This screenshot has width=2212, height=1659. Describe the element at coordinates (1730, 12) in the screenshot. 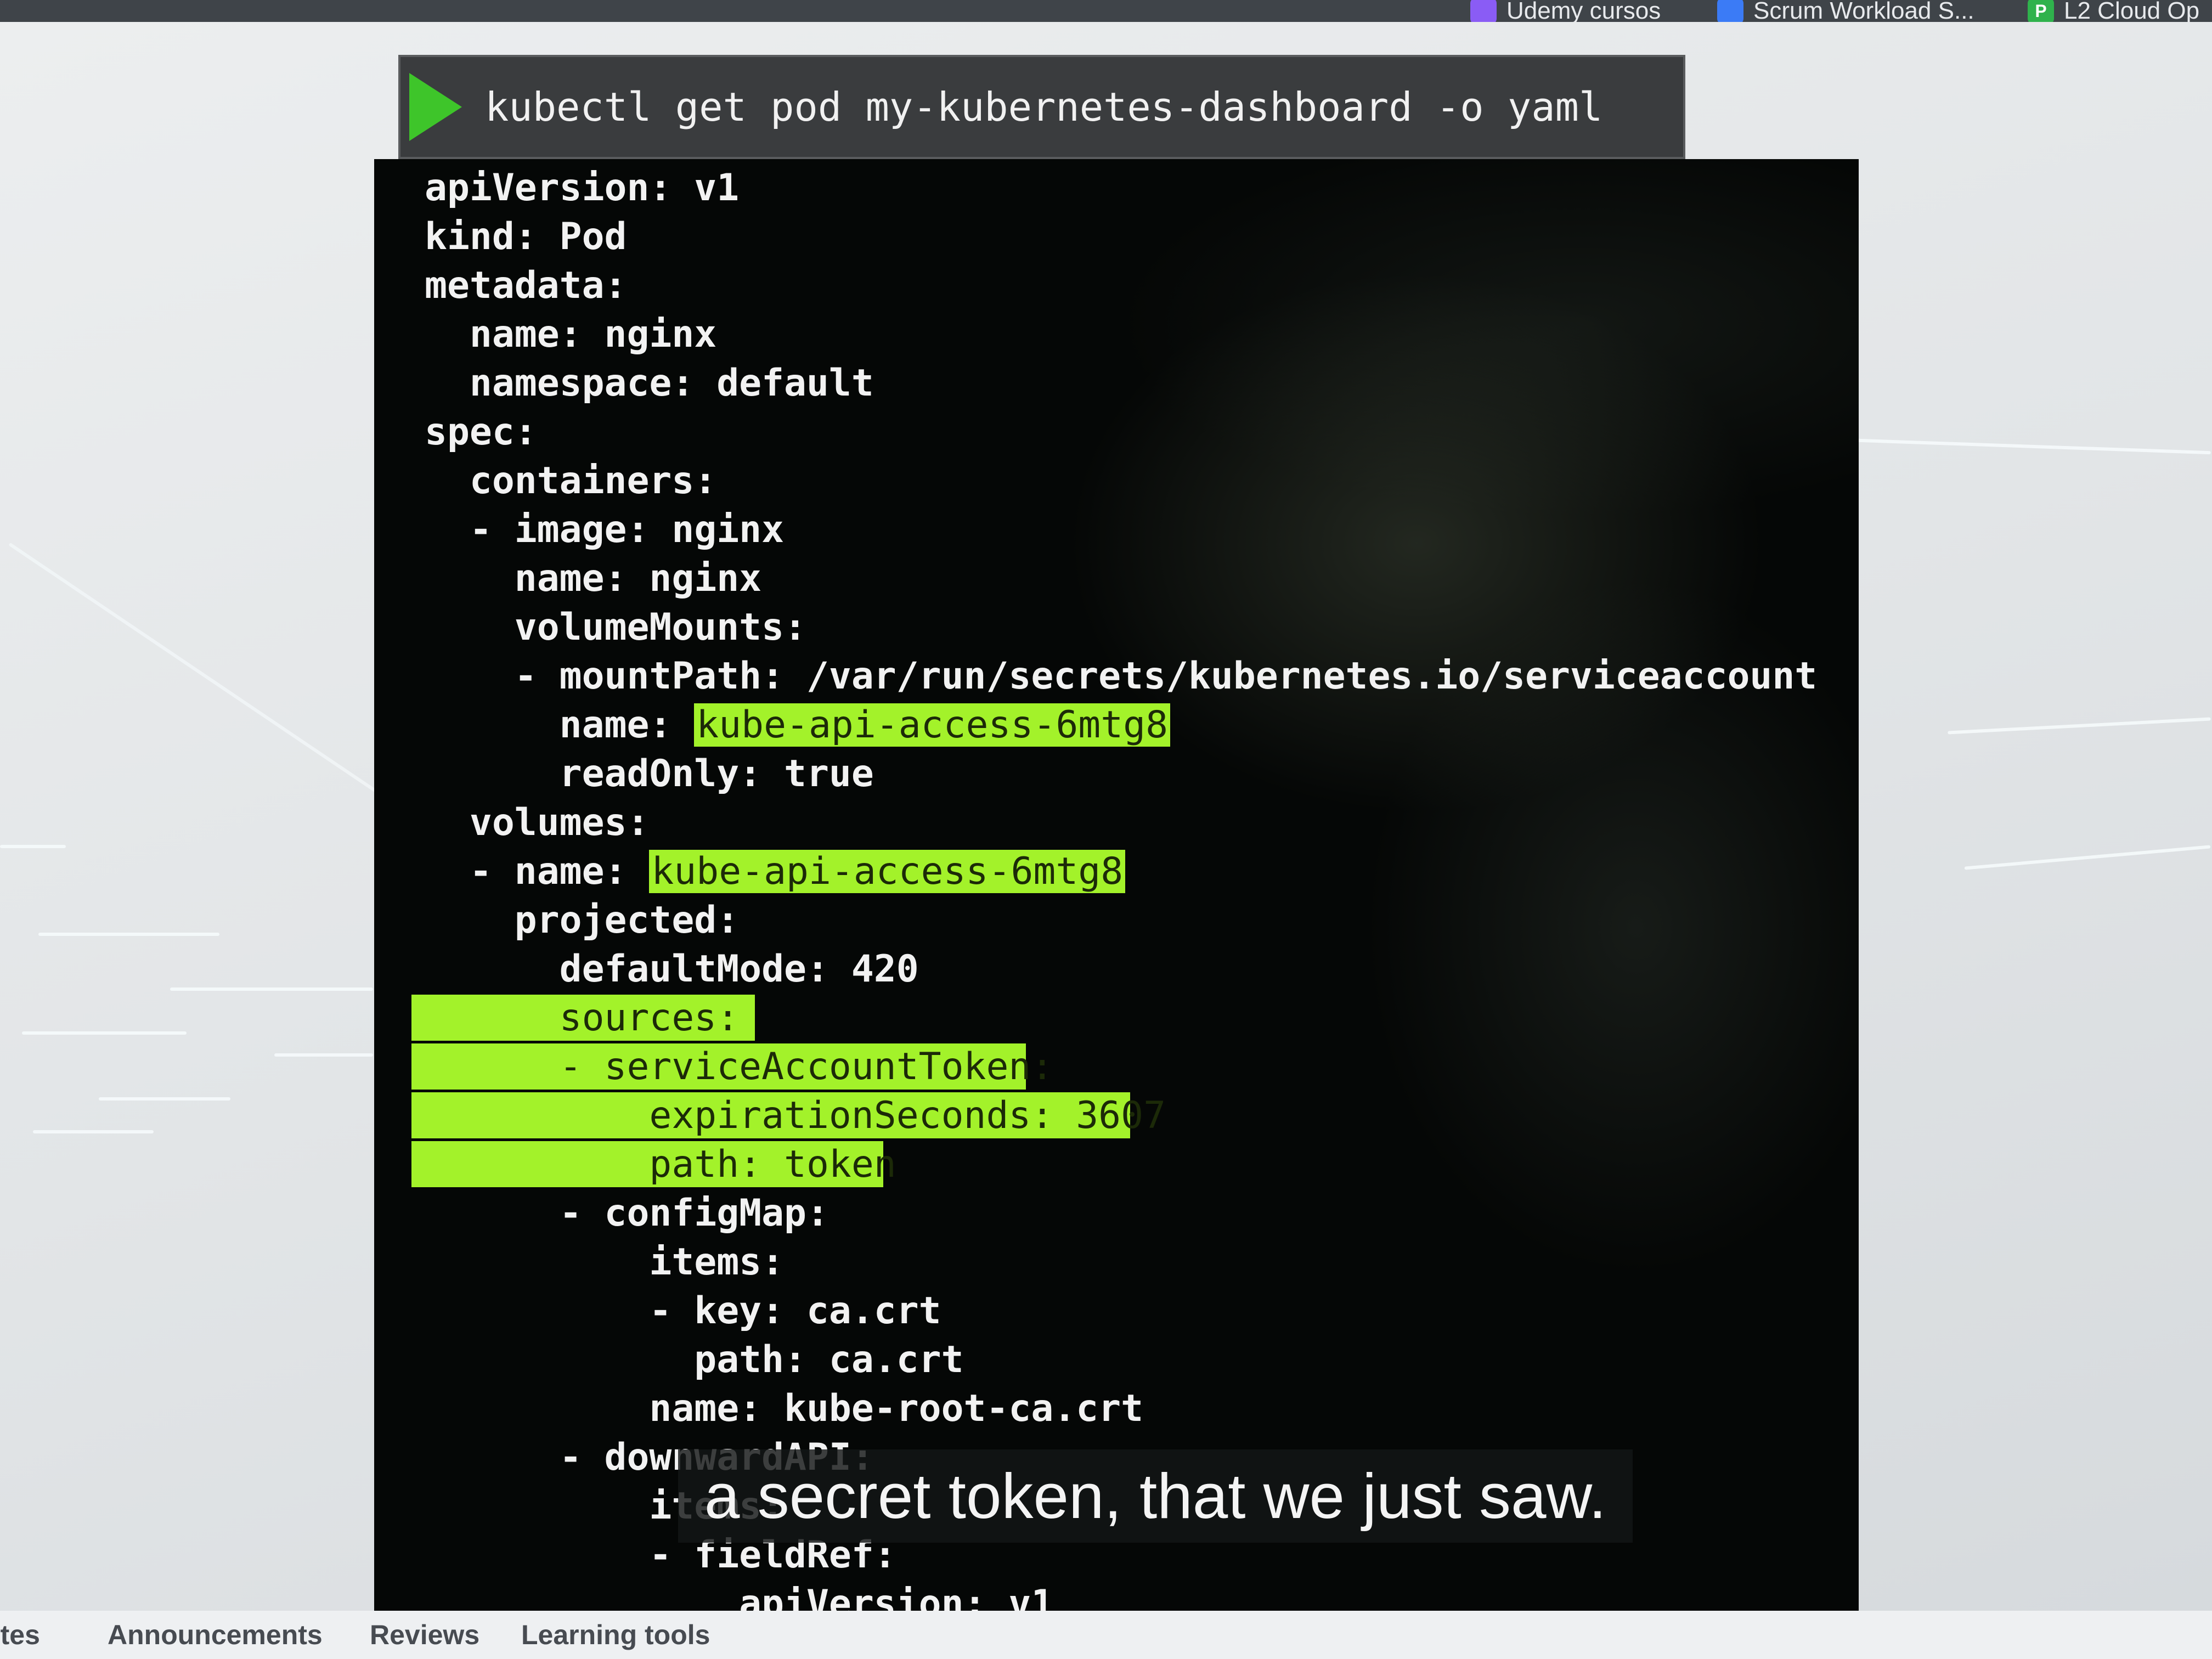

I see `diamond-icon` at that location.